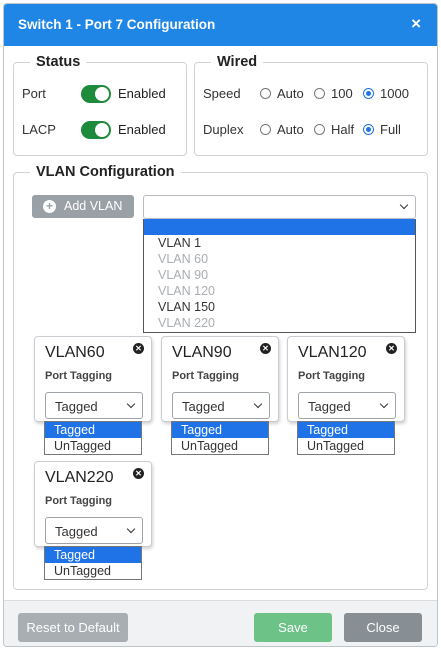  Describe the element at coordinates (332, 352) in the screenshot. I see `vlan-card-title: VLAN120` at that location.